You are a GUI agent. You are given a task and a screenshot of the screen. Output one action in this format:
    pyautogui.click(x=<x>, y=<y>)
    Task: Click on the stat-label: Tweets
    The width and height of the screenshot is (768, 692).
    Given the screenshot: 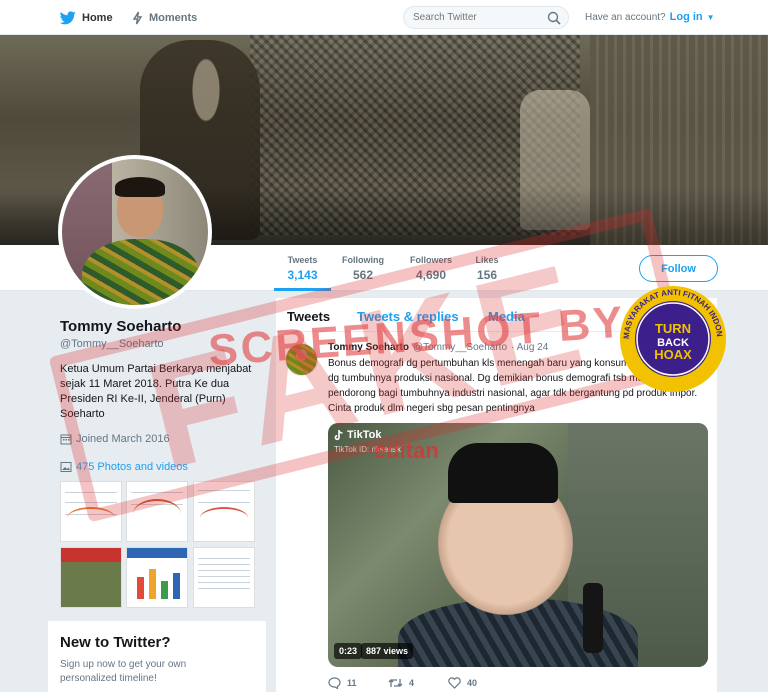 What is the action you would take?
    pyautogui.click(x=302, y=260)
    